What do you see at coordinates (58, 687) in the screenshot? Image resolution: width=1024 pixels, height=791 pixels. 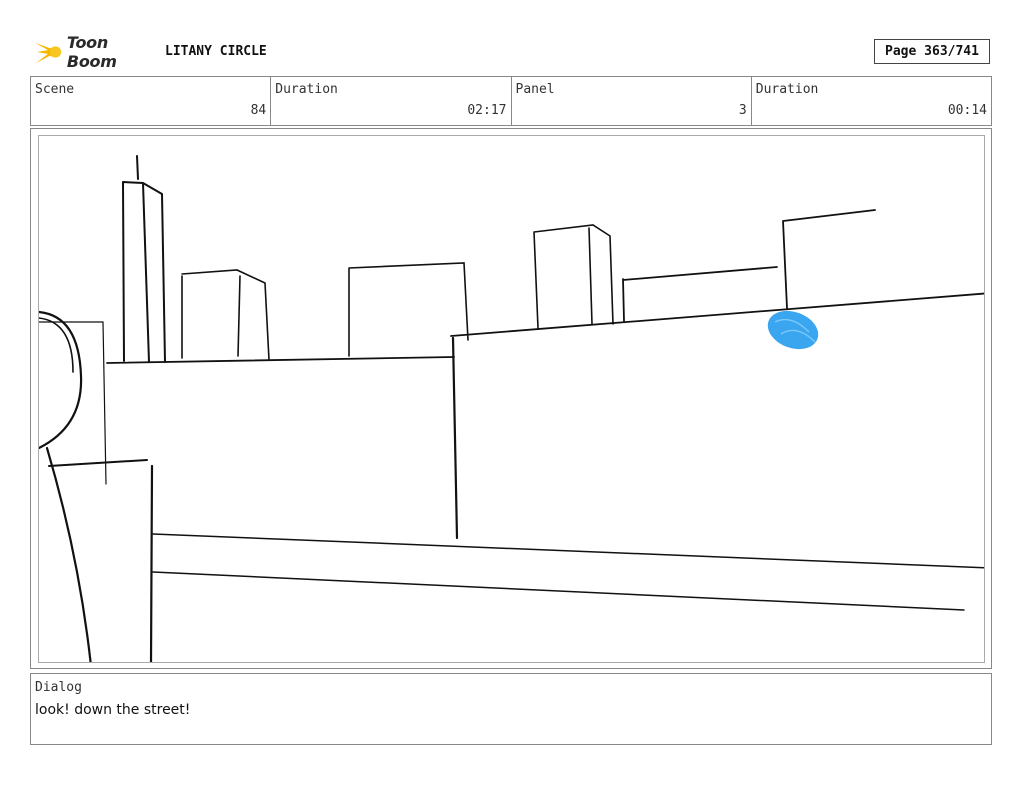 I see `dialog-label: Dialog` at bounding box center [58, 687].